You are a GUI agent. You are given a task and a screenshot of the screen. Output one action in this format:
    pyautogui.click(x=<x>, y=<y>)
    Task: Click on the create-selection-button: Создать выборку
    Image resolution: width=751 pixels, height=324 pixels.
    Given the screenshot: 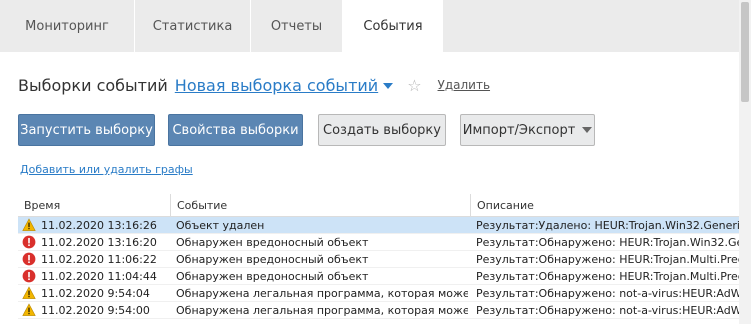 What is the action you would take?
    pyautogui.click(x=382, y=130)
    